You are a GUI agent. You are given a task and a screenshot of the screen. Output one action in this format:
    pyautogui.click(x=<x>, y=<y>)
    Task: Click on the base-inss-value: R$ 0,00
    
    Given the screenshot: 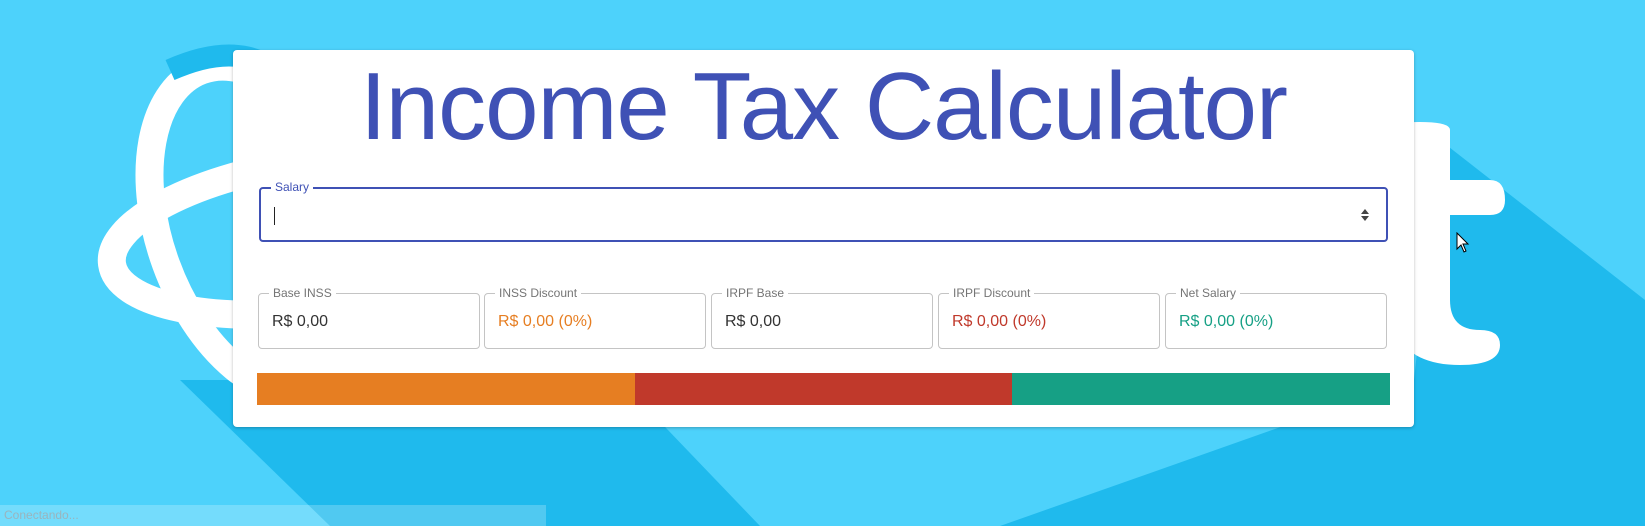 What is the action you would take?
    pyautogui.click(x=300, y=321)
    